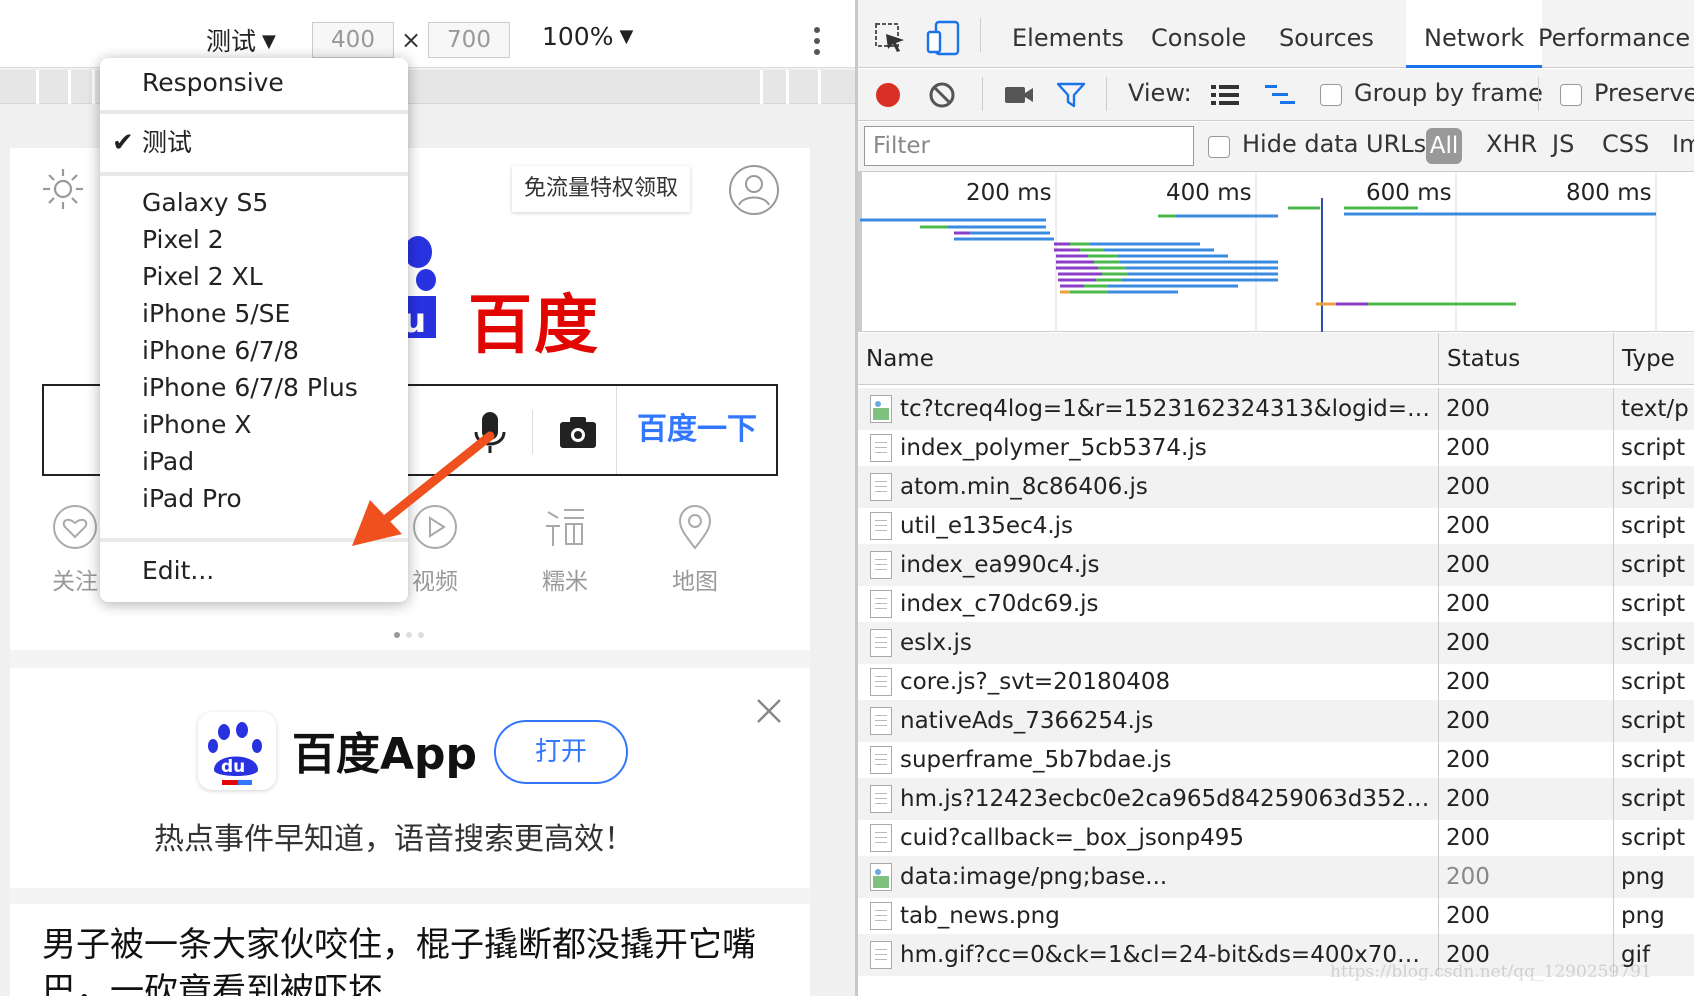  I want to click on news-headline: 男子被一条大家伙咬住，棍子撬断都没撬开它嘴巴，一砍竟看到被吓坏, so click(412, 959).